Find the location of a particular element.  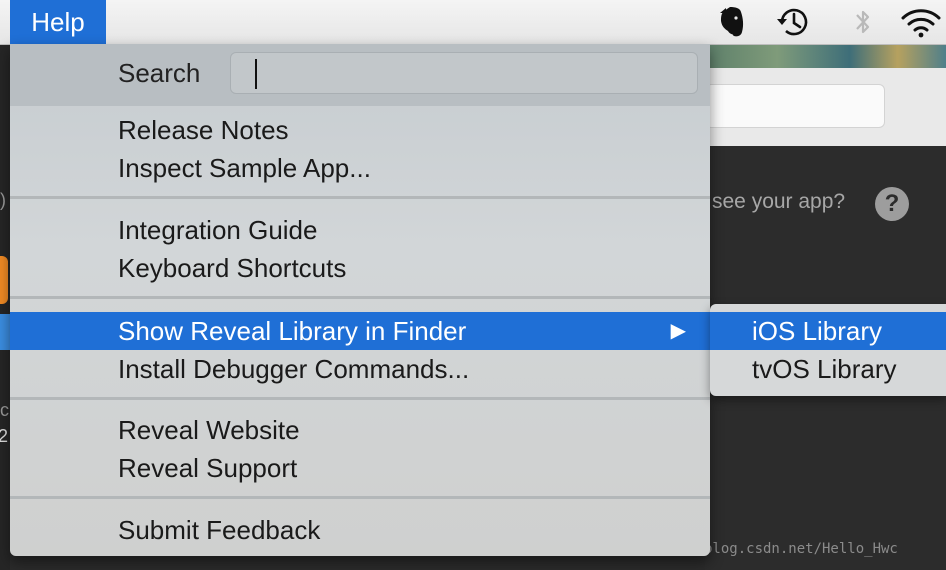

evernote-icon is located at coordinates (732, 22).